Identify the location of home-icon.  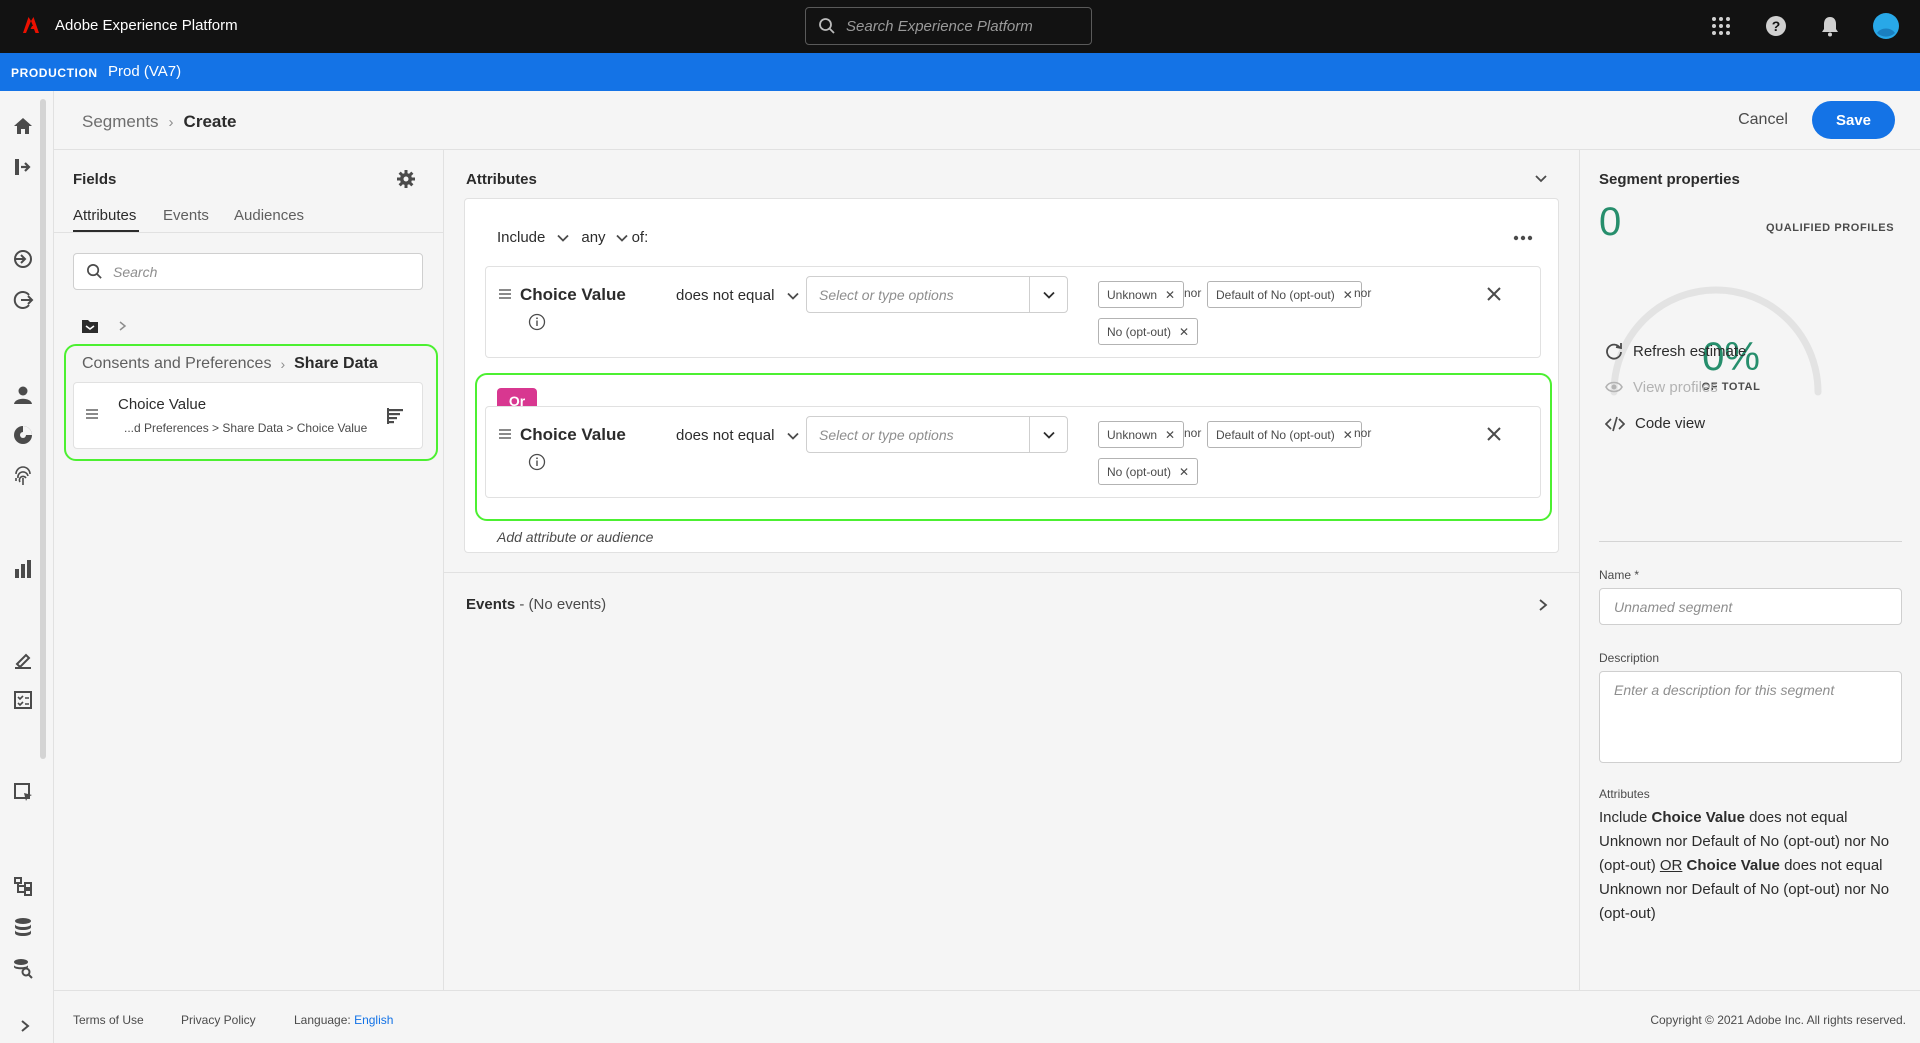
(23, 126).